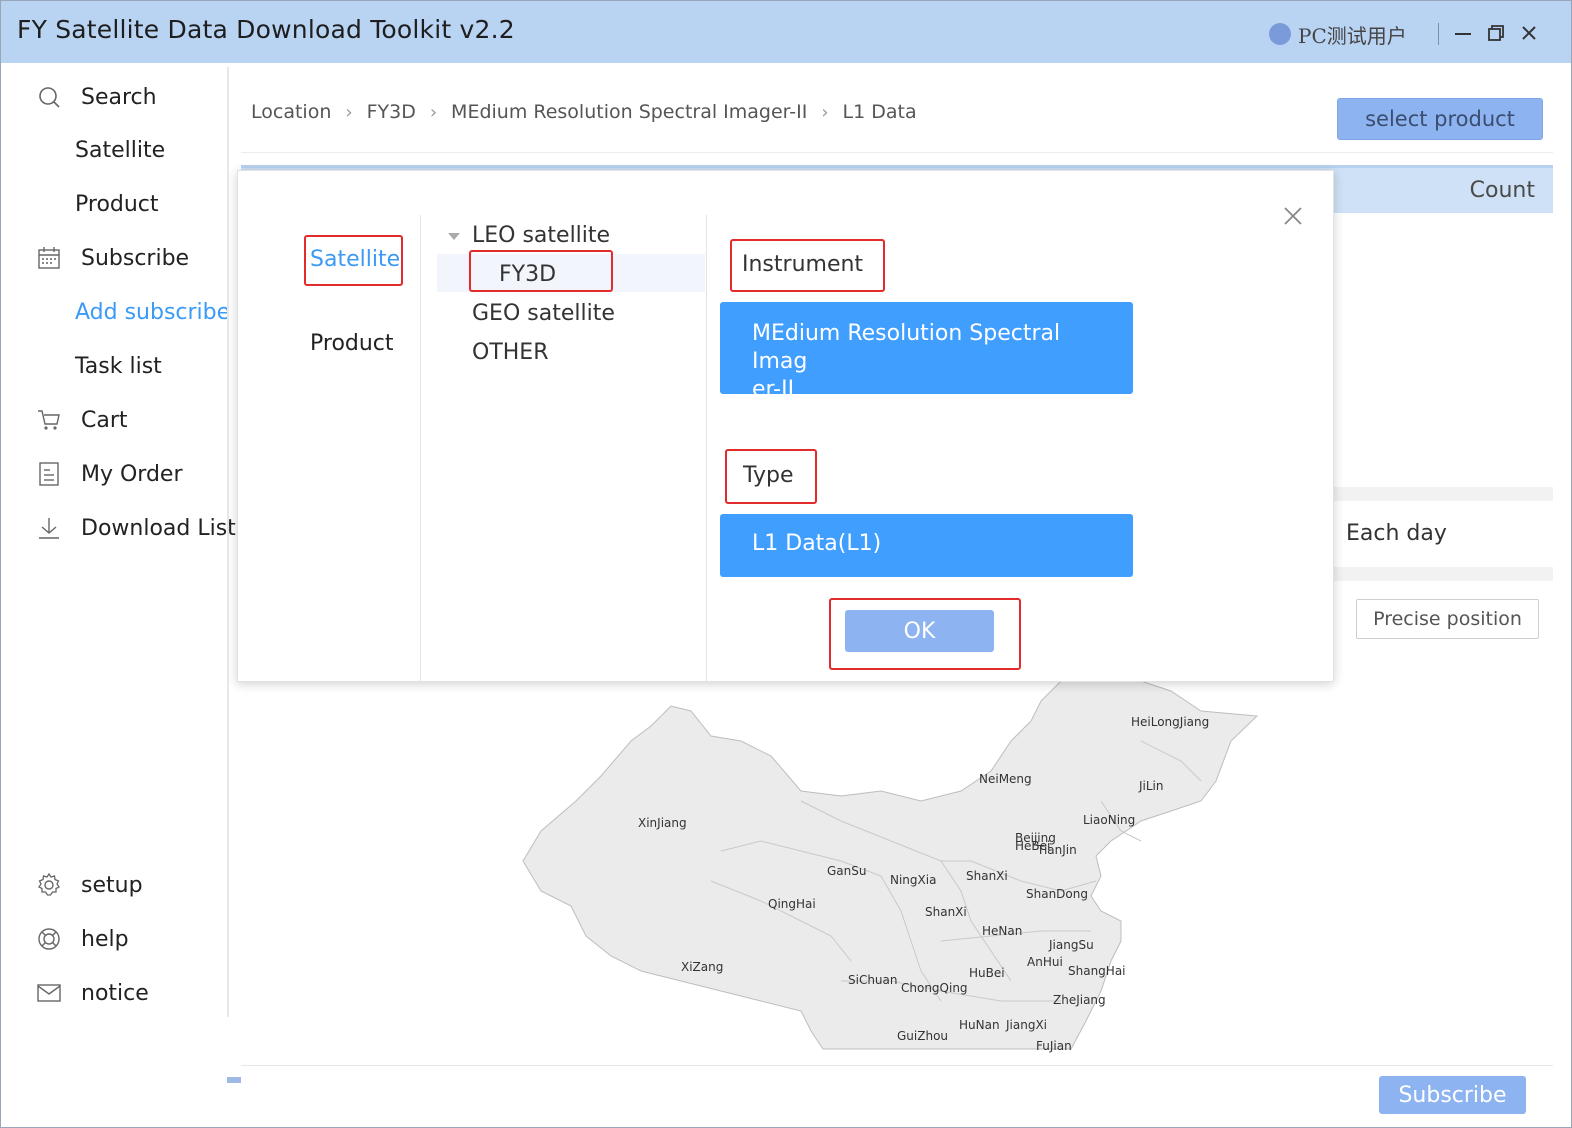 Image resolution: width=1572 pixels, height=1128 pixels. What do you see at coordinates (1280, 34) in the screenshot?
I see `avatar` at bounding box center [1280, 34].